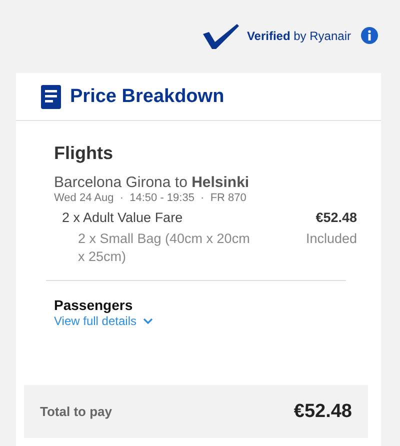 The width and height of the screenshot is (400, 446). I want to click on card-title: Price Breakdown, so click(147, 97).